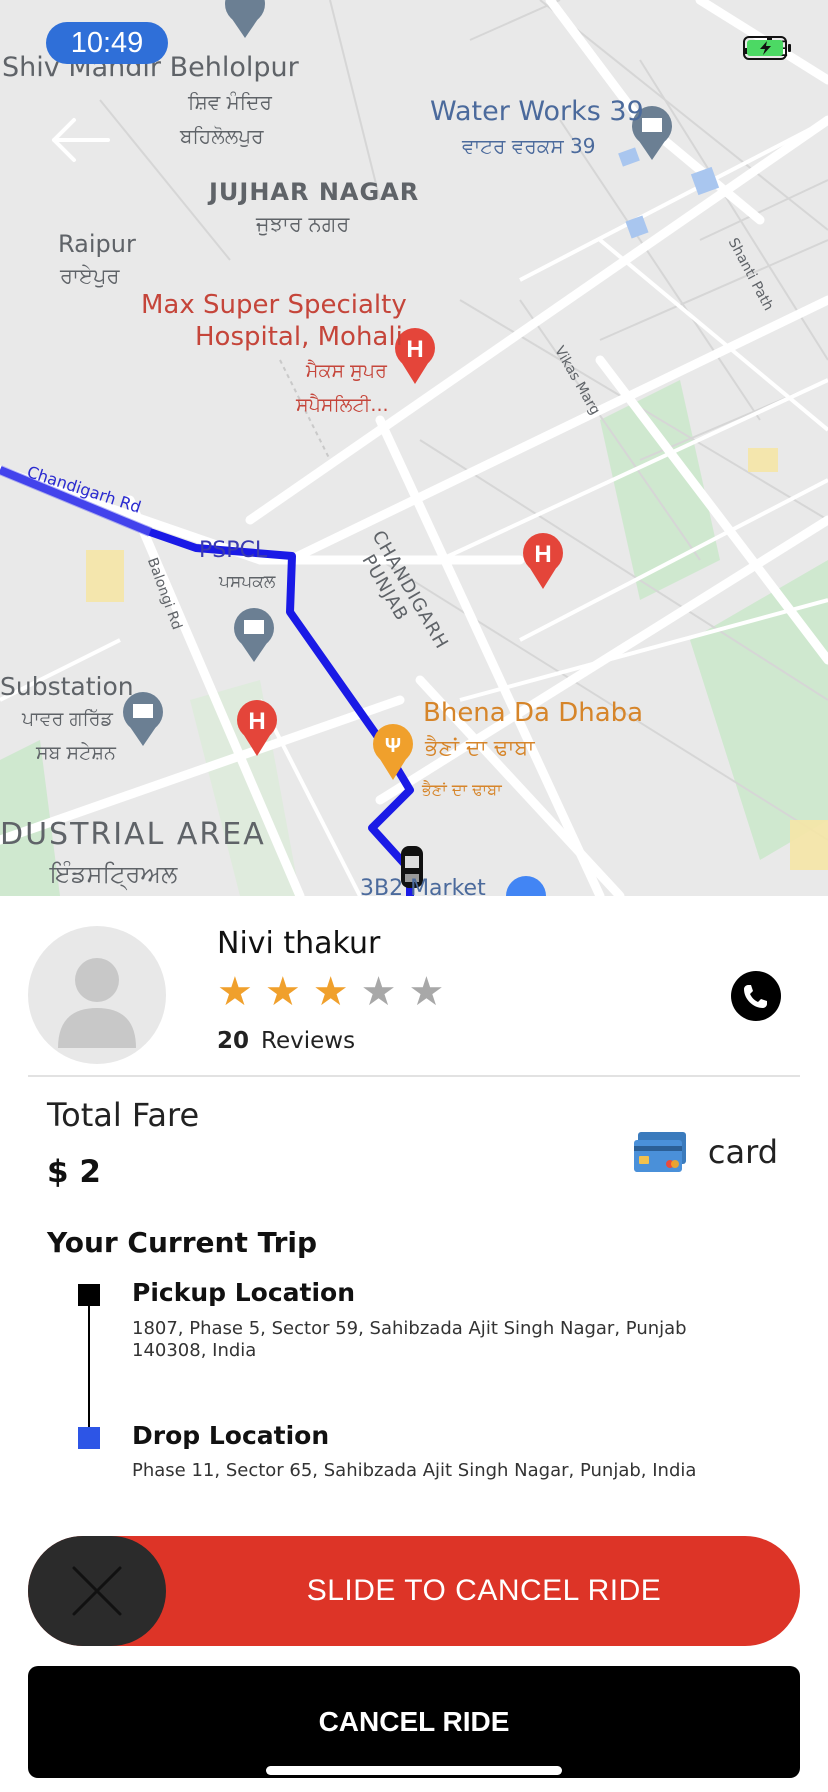  I want to click on payment-method-label: card, so click(742, 1152).